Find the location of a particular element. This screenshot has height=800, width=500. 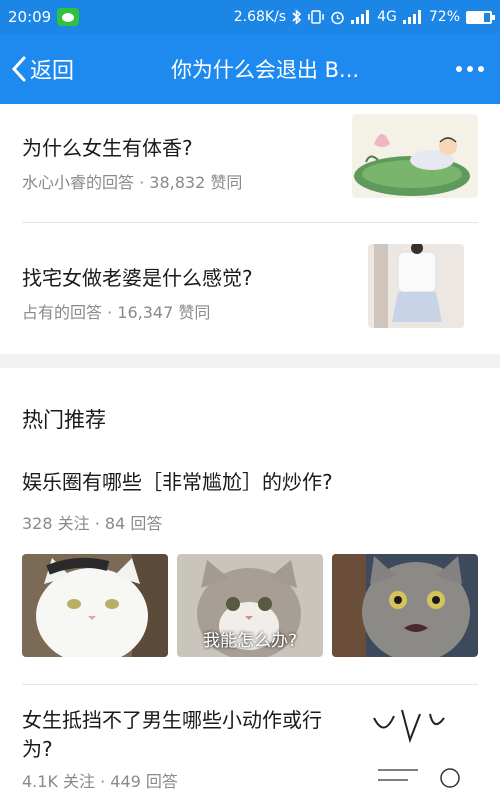

lotus-illustration-thumbnail is located at coordinates (415, 156).